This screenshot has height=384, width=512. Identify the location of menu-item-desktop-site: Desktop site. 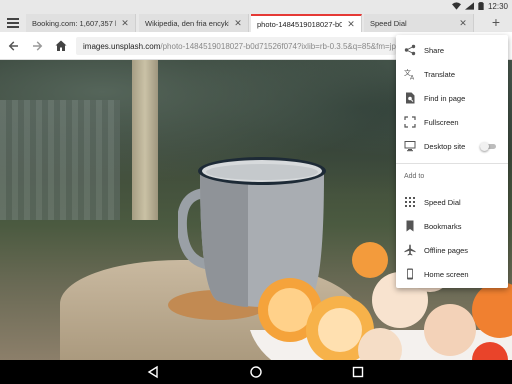
(452, 146).